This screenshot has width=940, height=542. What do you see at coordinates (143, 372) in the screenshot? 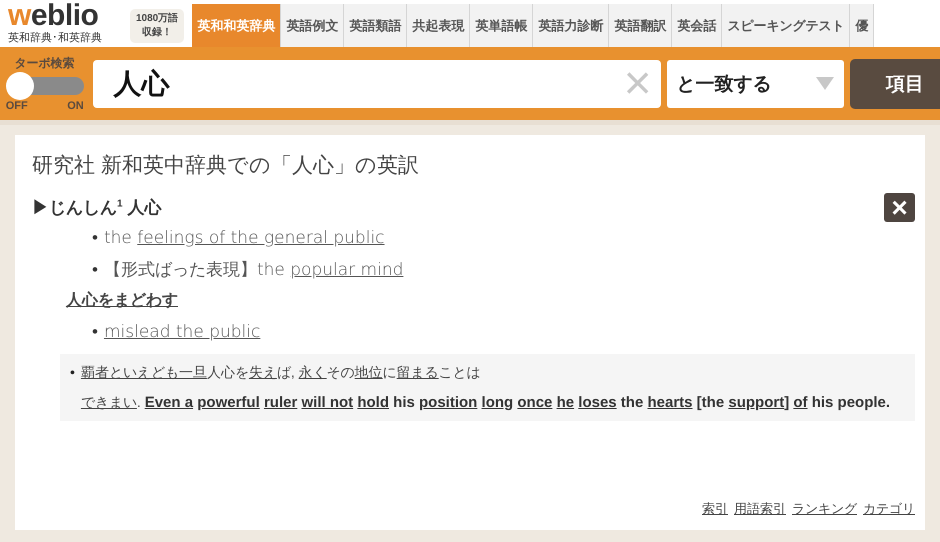
I see `word-link: 覇者といえども一旦` at bounding box center [143, 372].